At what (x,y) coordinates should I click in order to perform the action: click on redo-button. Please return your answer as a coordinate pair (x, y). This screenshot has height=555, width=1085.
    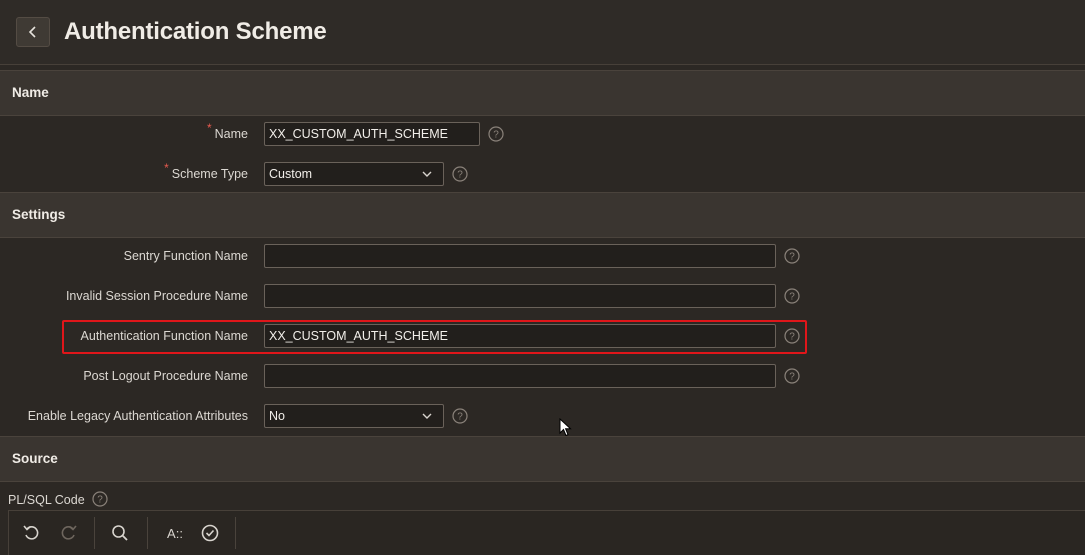
    Looking at the image, I should click on (68, 533).